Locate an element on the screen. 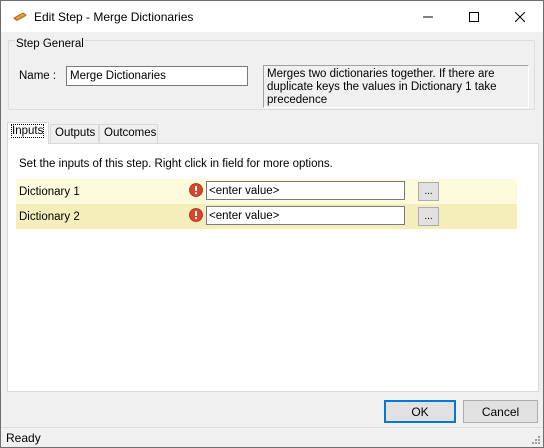 The image size is (544, 448). tab-outcomes: Outcomes is located at coordinates (128, 133).